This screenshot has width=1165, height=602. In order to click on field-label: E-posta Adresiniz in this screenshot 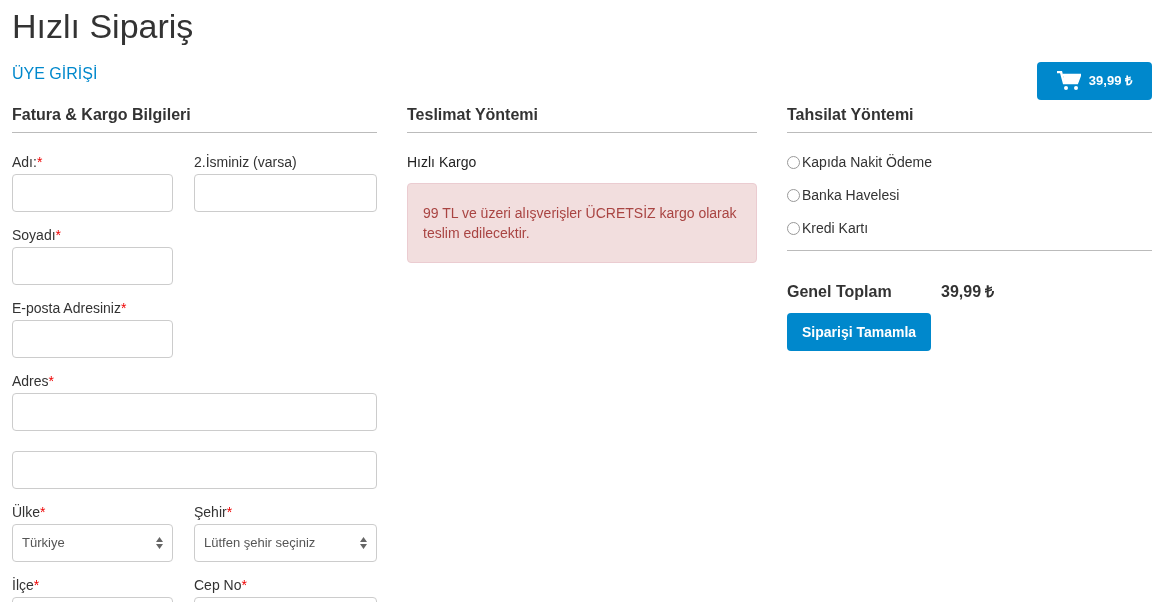, I will do `click(66, 308)`.